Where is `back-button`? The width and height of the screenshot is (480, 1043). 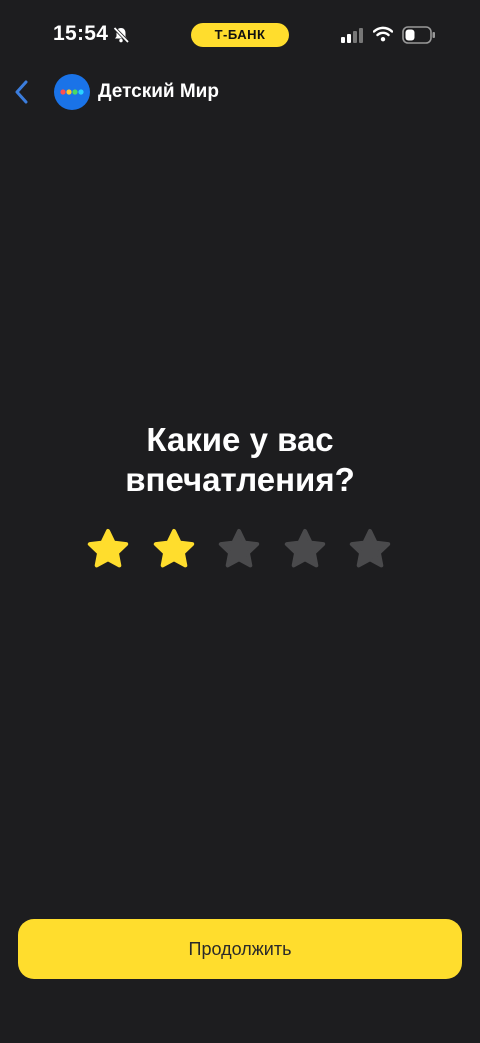 back-button is located at coordinates (22, 92).